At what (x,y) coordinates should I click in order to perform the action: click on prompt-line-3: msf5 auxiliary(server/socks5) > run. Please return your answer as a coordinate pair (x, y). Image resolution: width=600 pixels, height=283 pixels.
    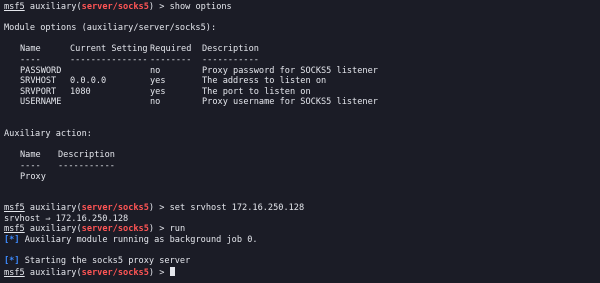
    Looking at the image, I should click on (95, 229).